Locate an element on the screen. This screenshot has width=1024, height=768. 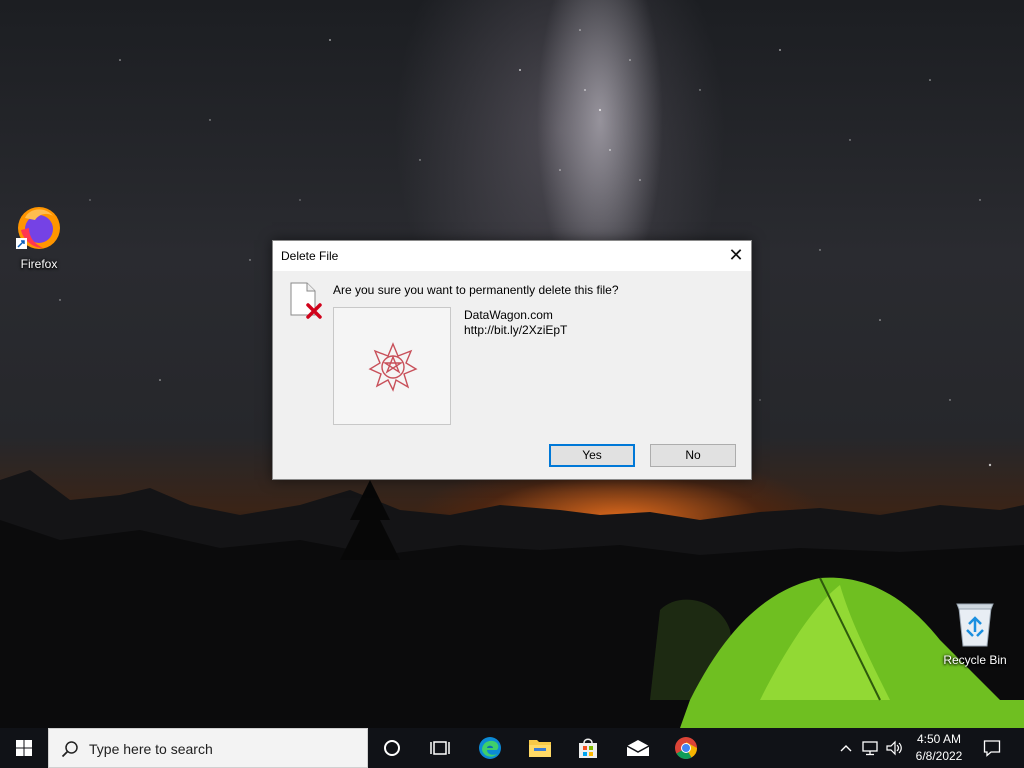
store-button is located at coordinates (588, 748).